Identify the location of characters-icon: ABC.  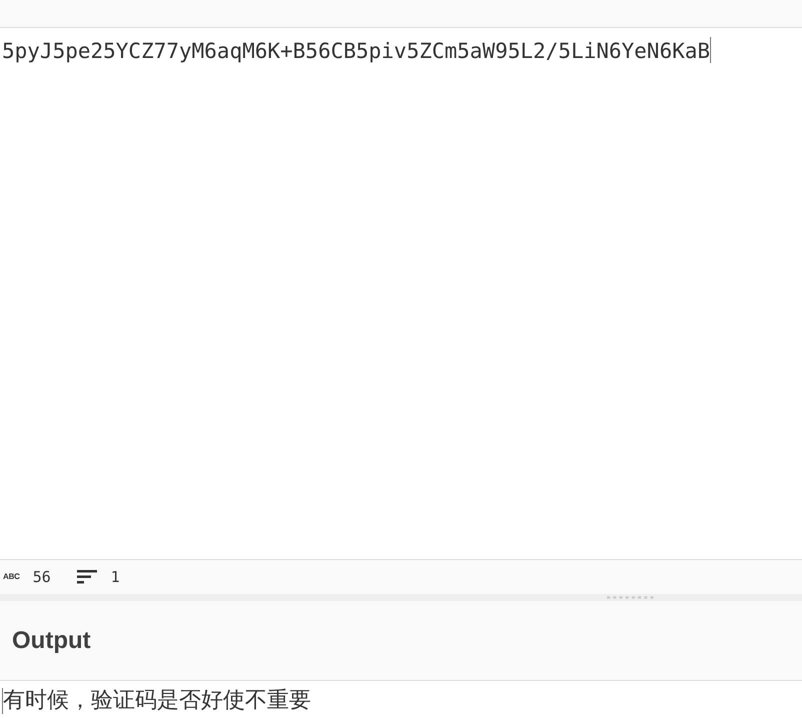
(11, 577).